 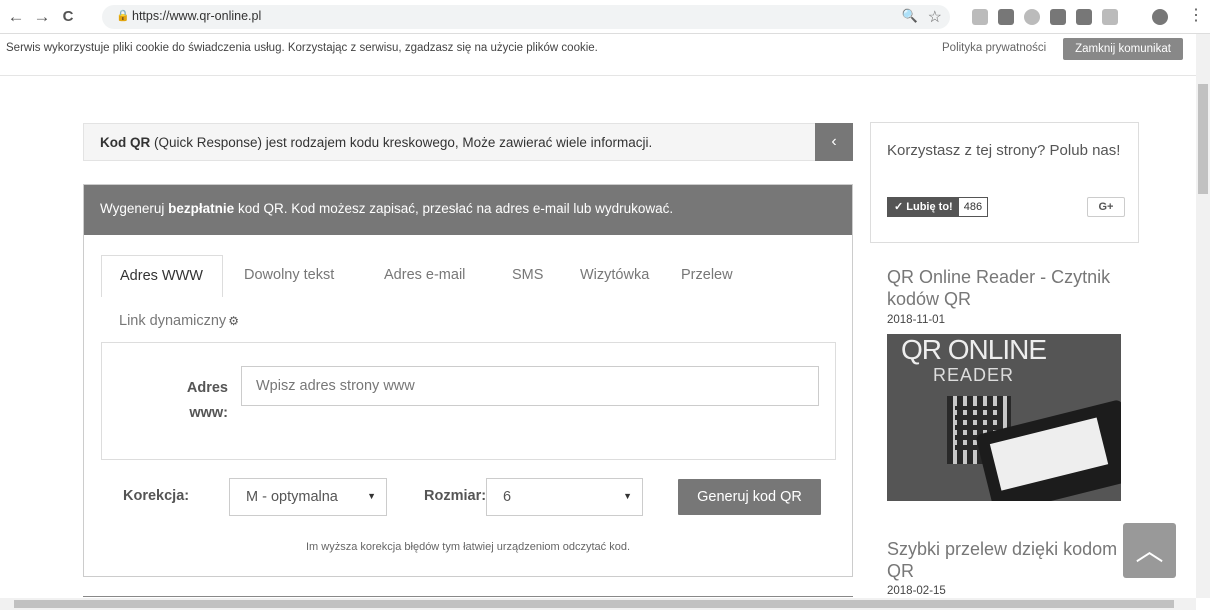 I want to click on article-title-przelew: Szybki przelew dzięki kodom QR, so click(x=1012, y=560).